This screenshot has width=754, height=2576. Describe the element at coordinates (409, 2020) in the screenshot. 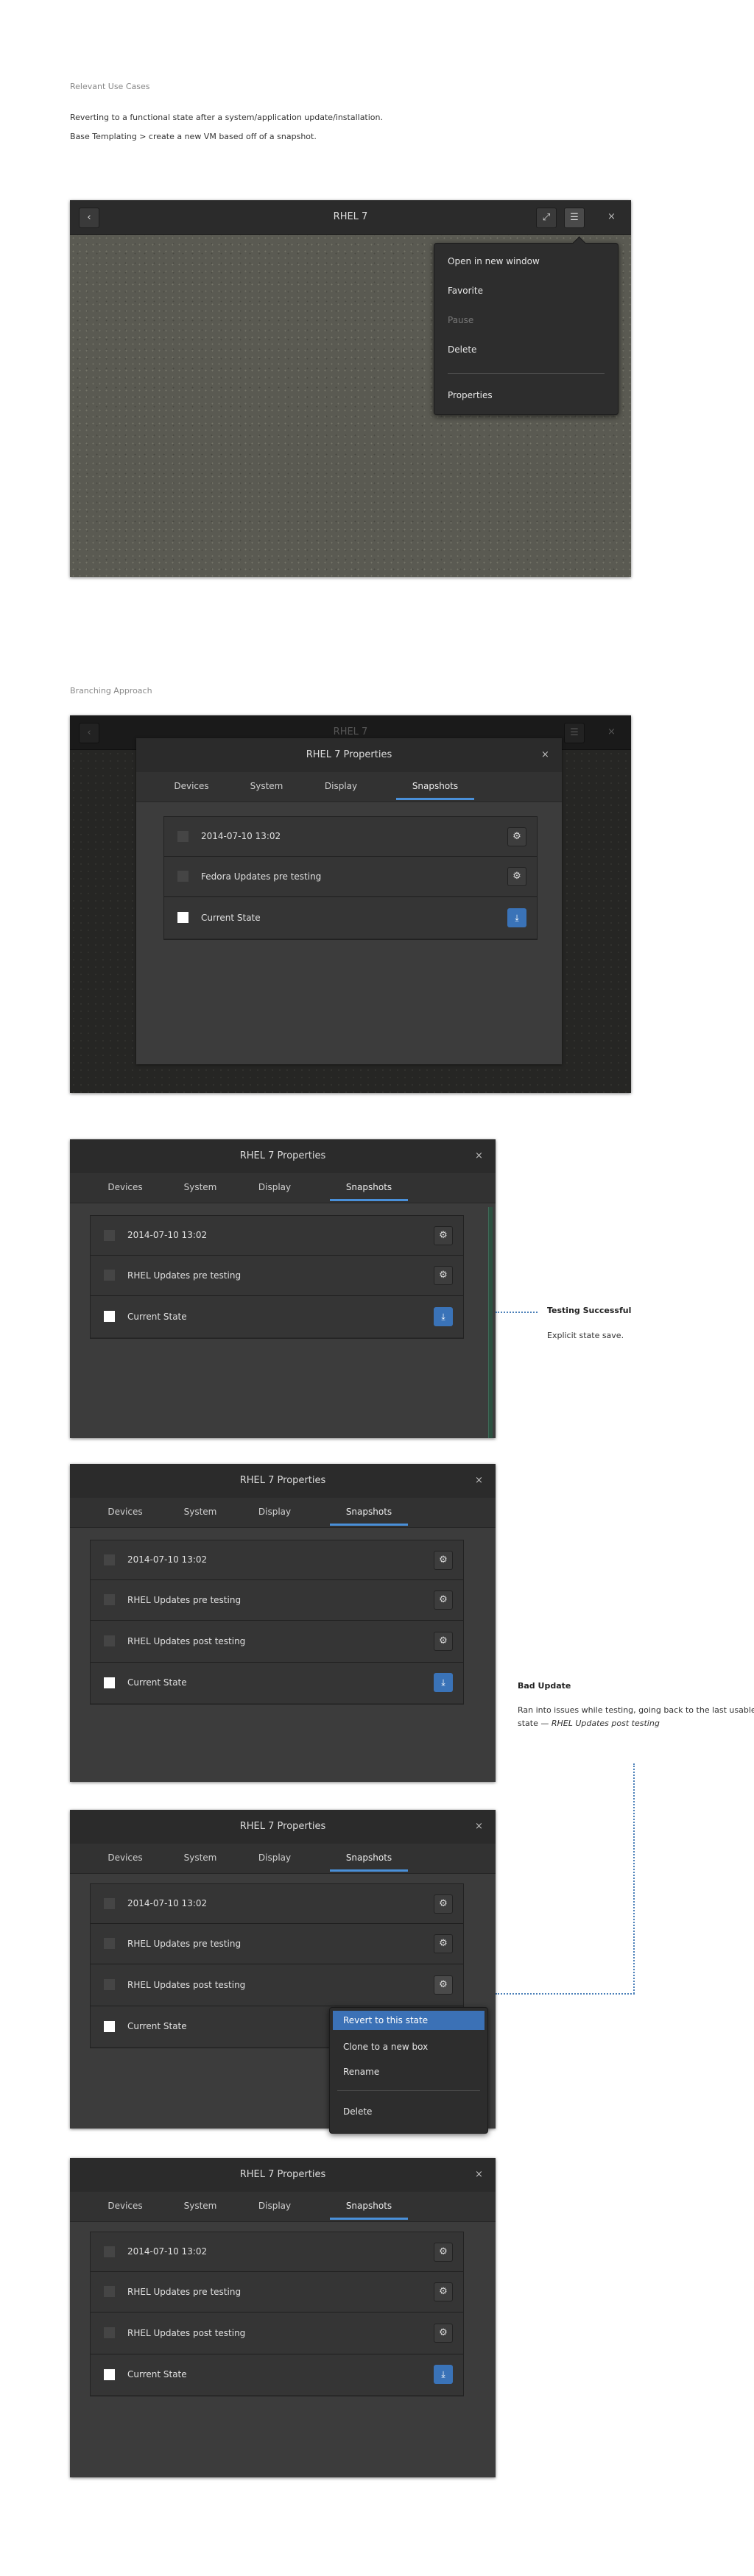

I see `menu-item-revert: Revert to this state` at that location.